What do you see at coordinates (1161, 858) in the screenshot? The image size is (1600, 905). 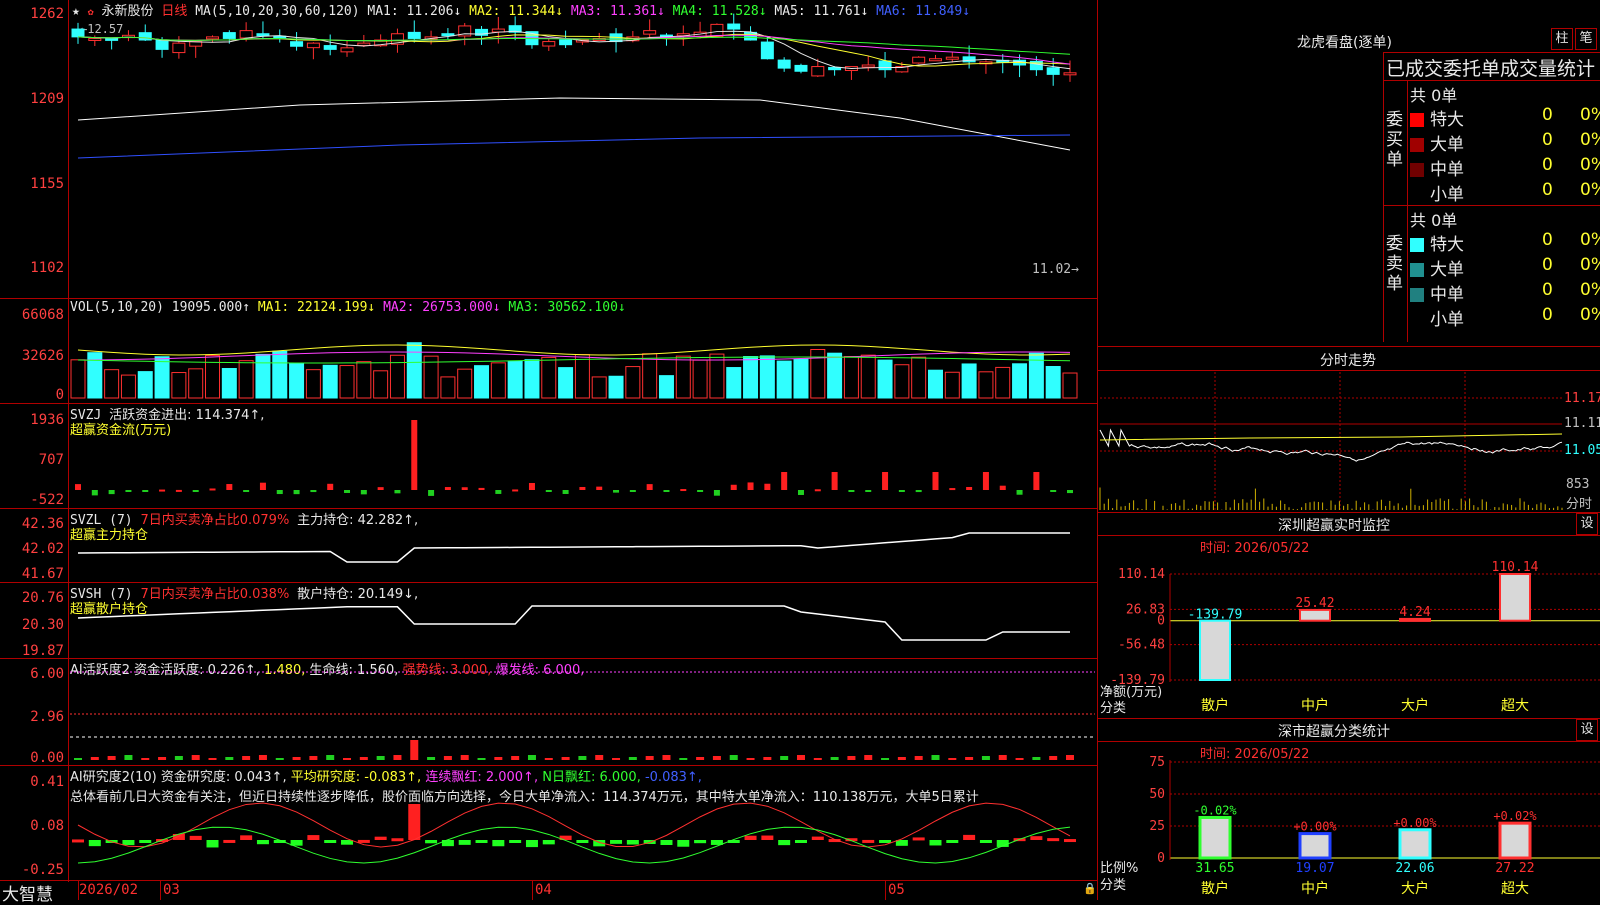 I see `y-tick: 0` at bounding box center [1161, 858].